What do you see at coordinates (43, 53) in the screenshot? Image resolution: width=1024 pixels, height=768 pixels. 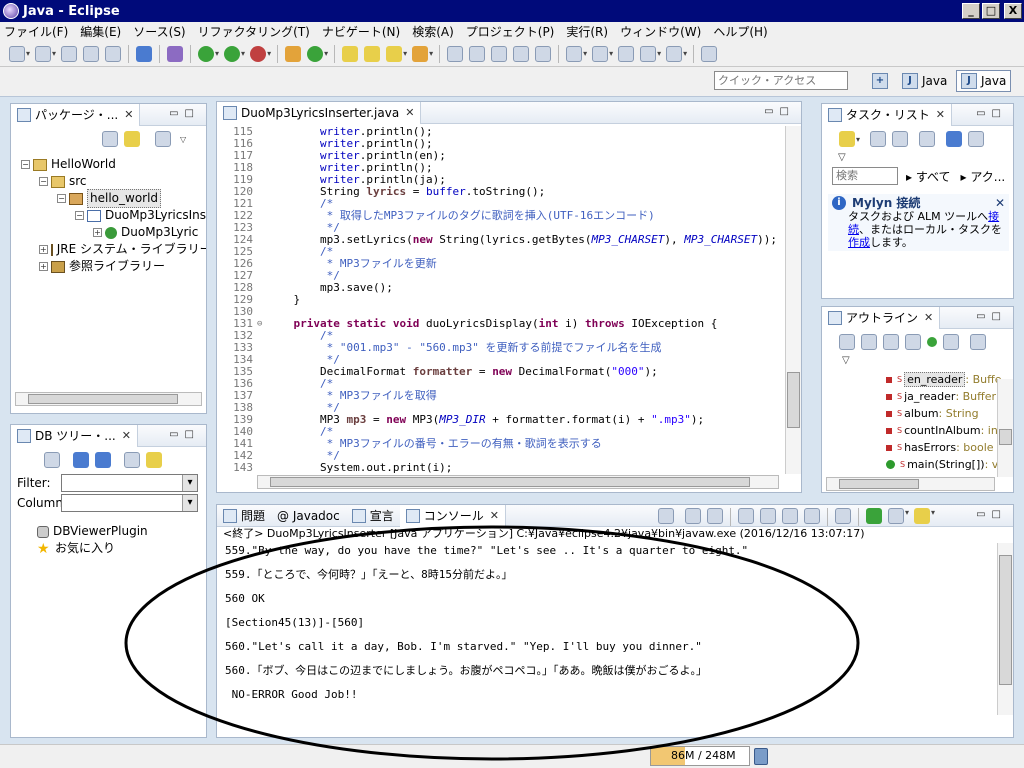 I see `new-project-icon` at bounding box center [43, 53].